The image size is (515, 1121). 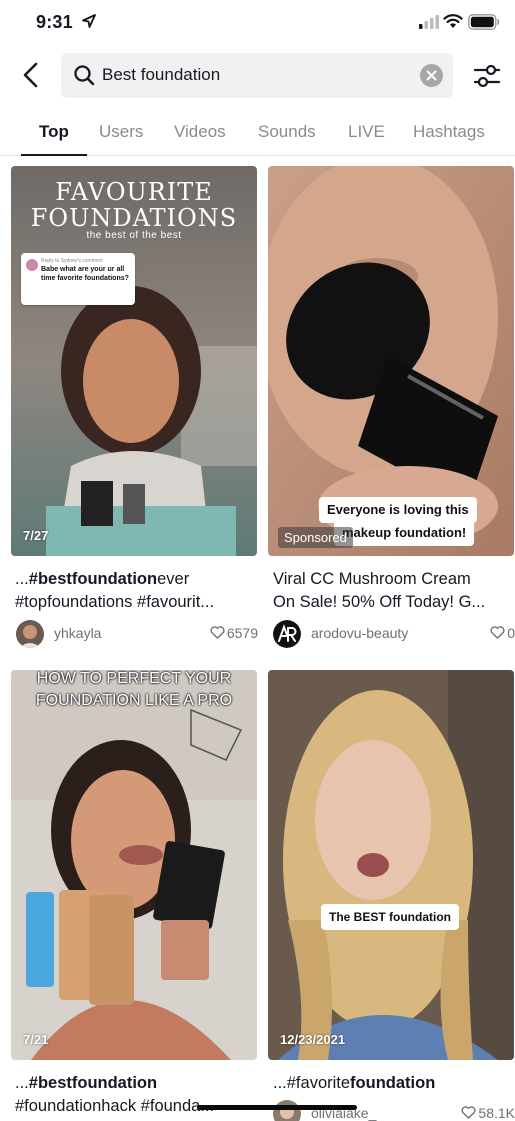 I want to click on view-count: 12/23/2021, so click(x=313, y=1039).